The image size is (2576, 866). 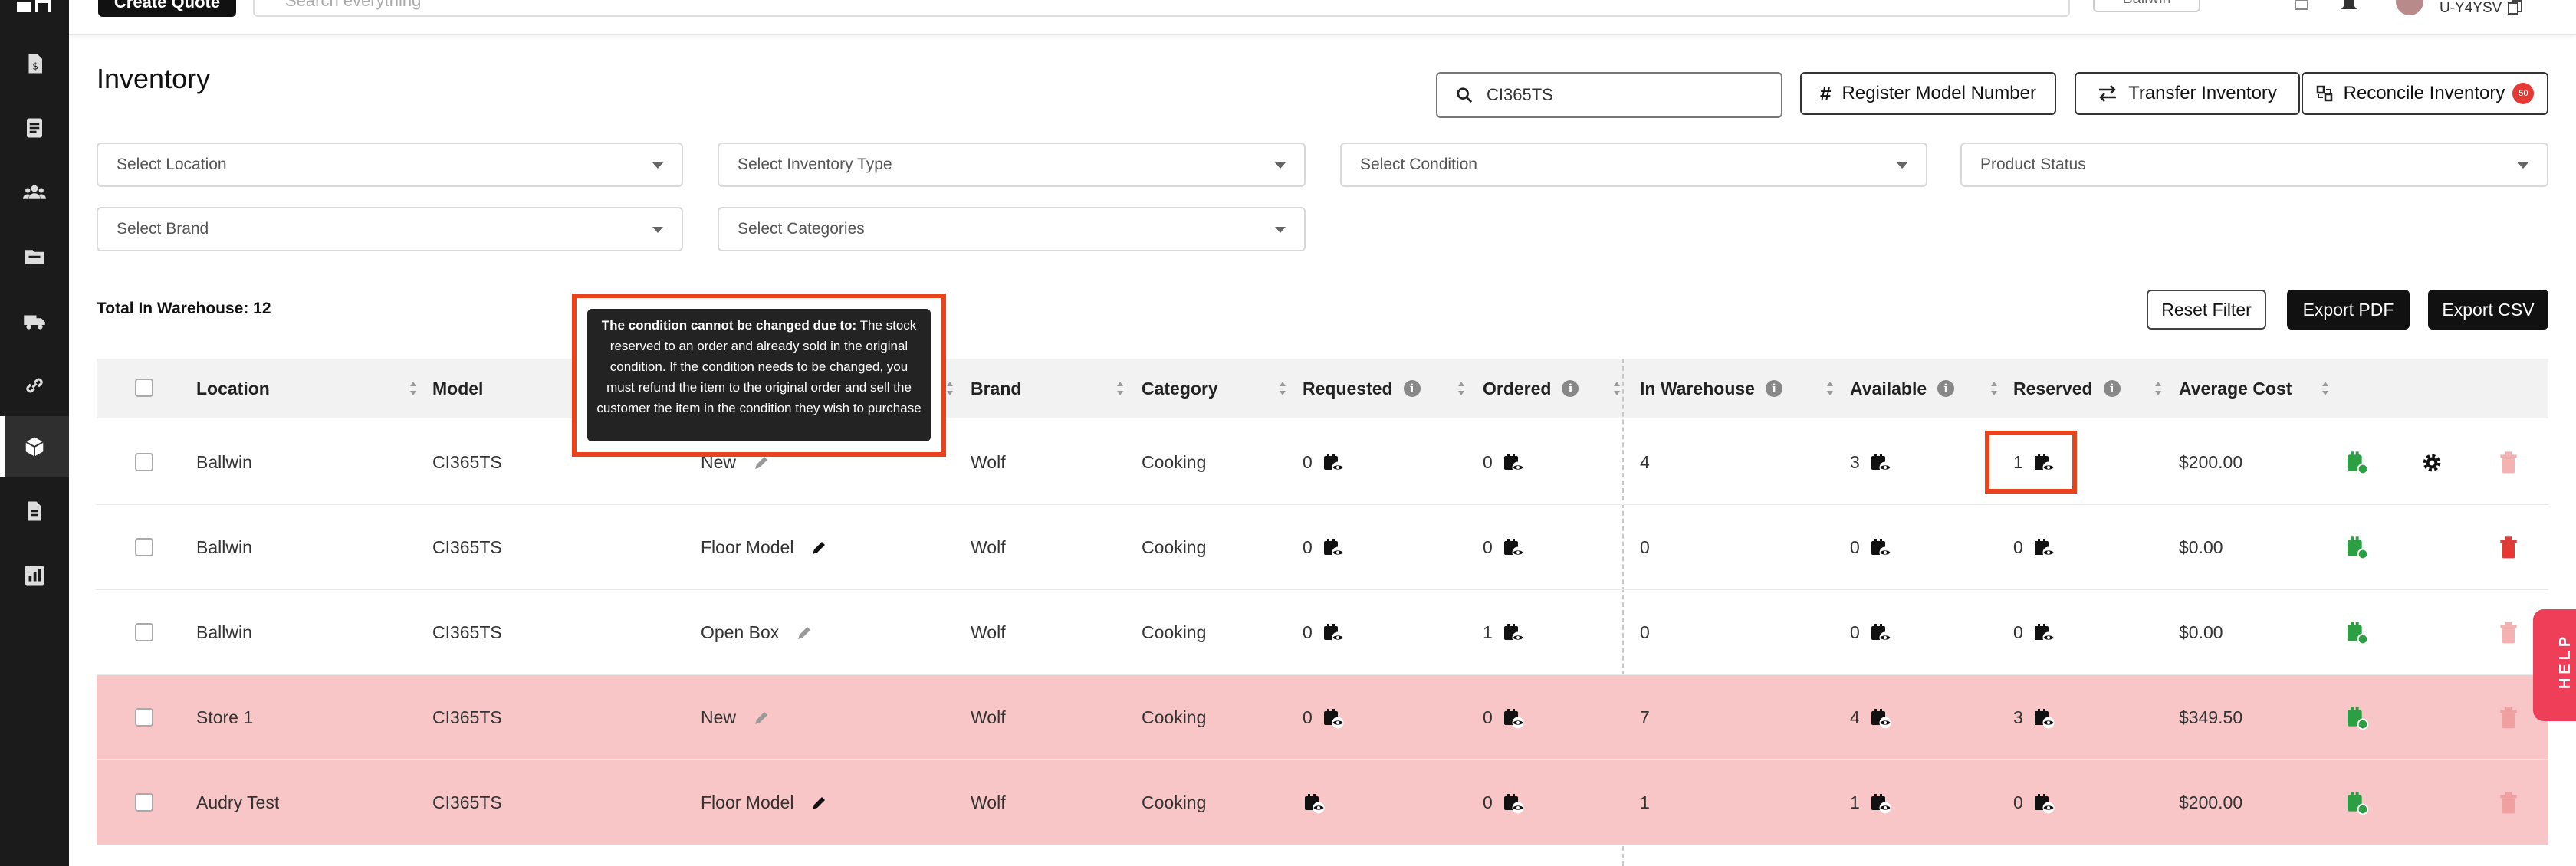 What do you see at coordinates (34, 63) in the screenshot?
I see `nav-quotes: $` at bounding box center [34, 63].